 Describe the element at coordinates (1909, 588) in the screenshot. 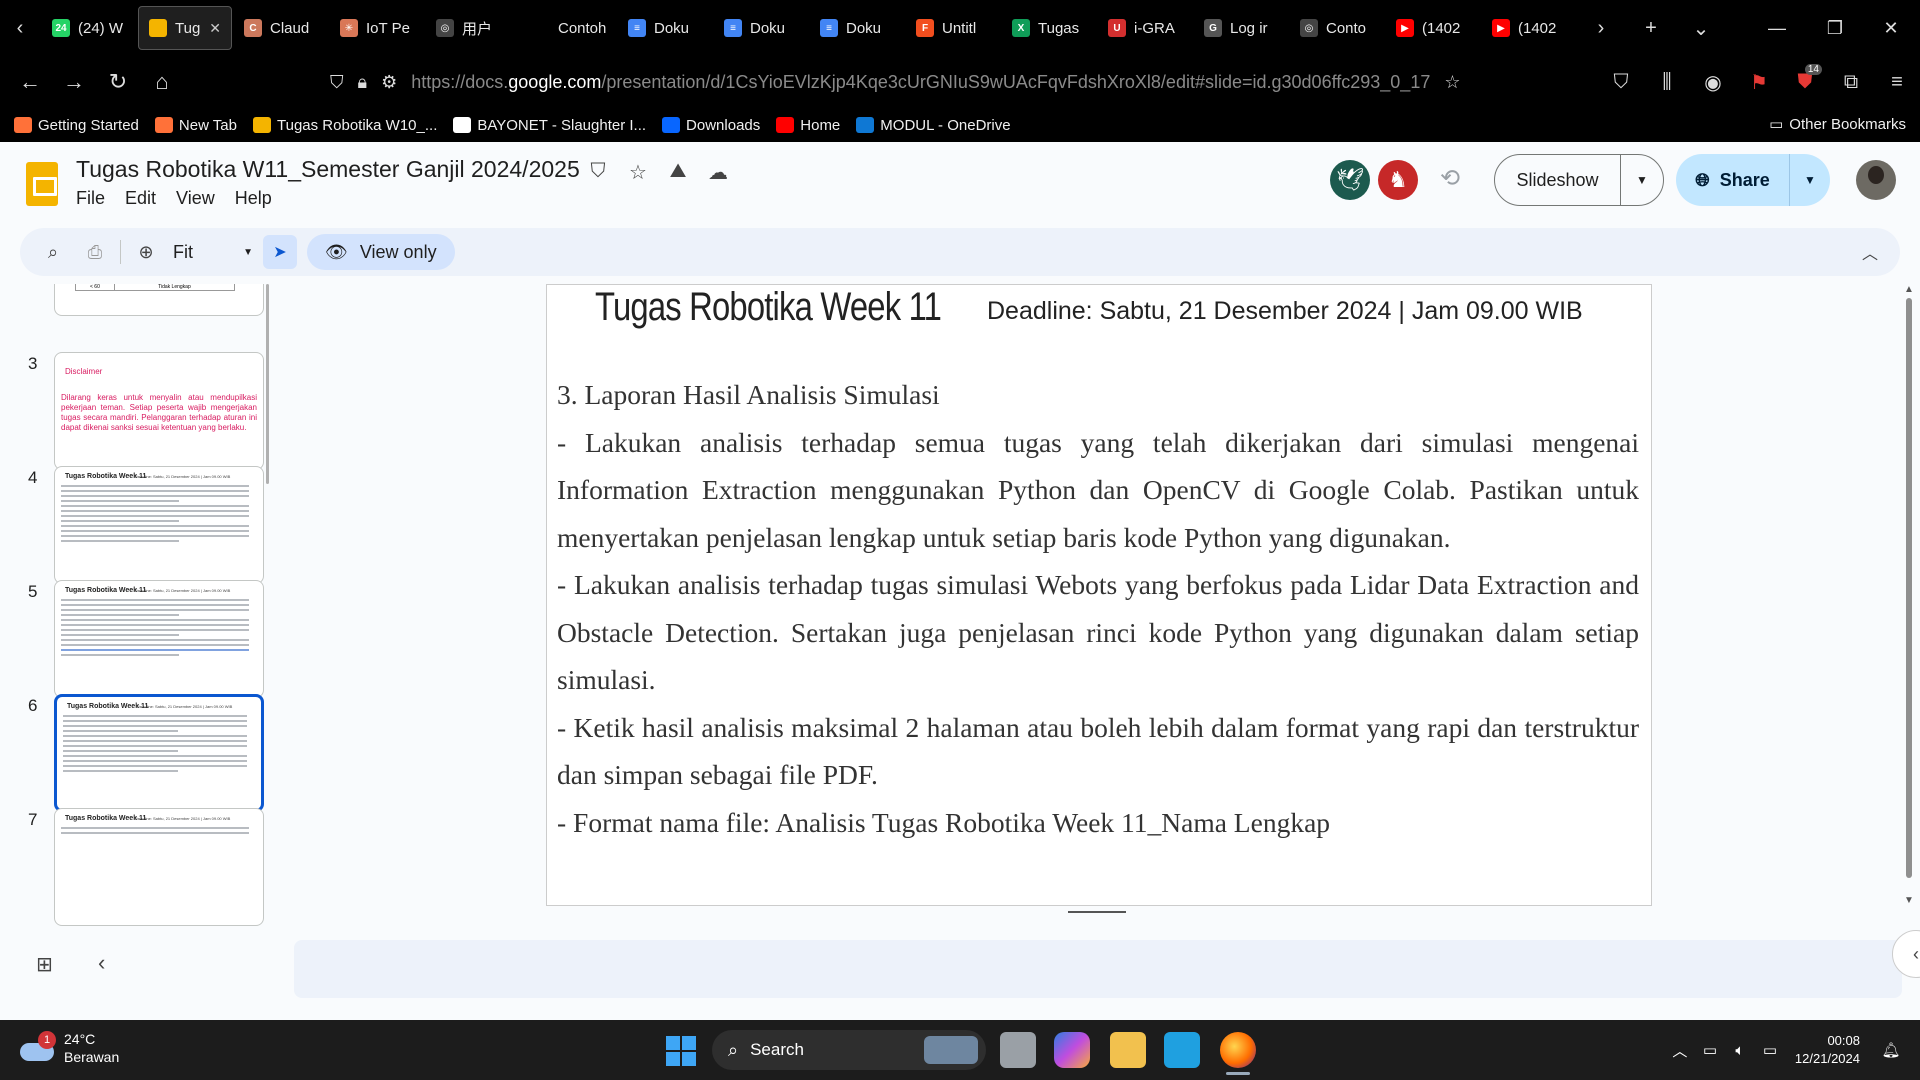

I see `canvas-scroll-thumb` at that location.